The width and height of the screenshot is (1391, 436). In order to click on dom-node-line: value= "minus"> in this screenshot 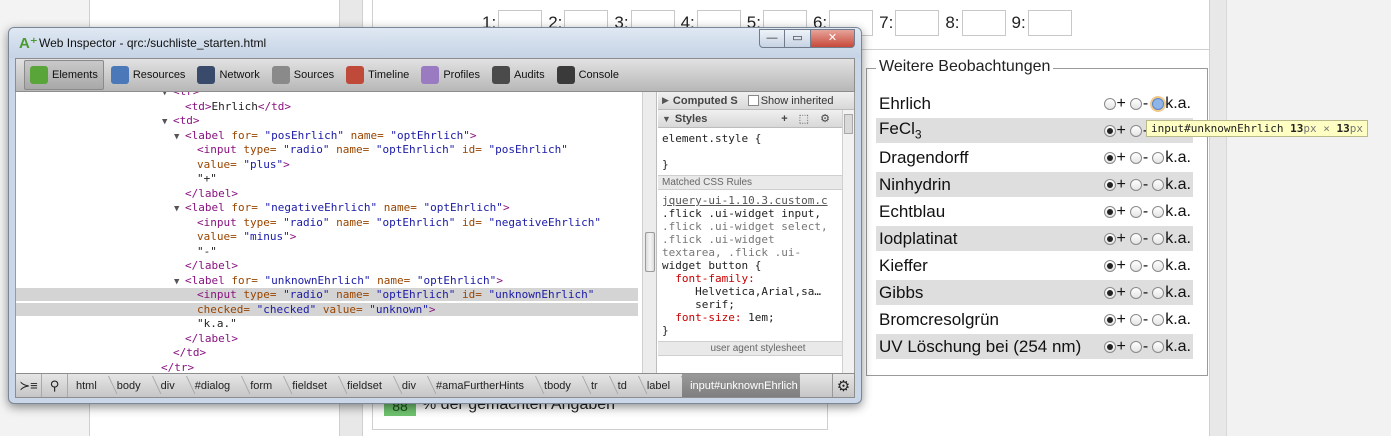, I will do `click(327, 236)`.